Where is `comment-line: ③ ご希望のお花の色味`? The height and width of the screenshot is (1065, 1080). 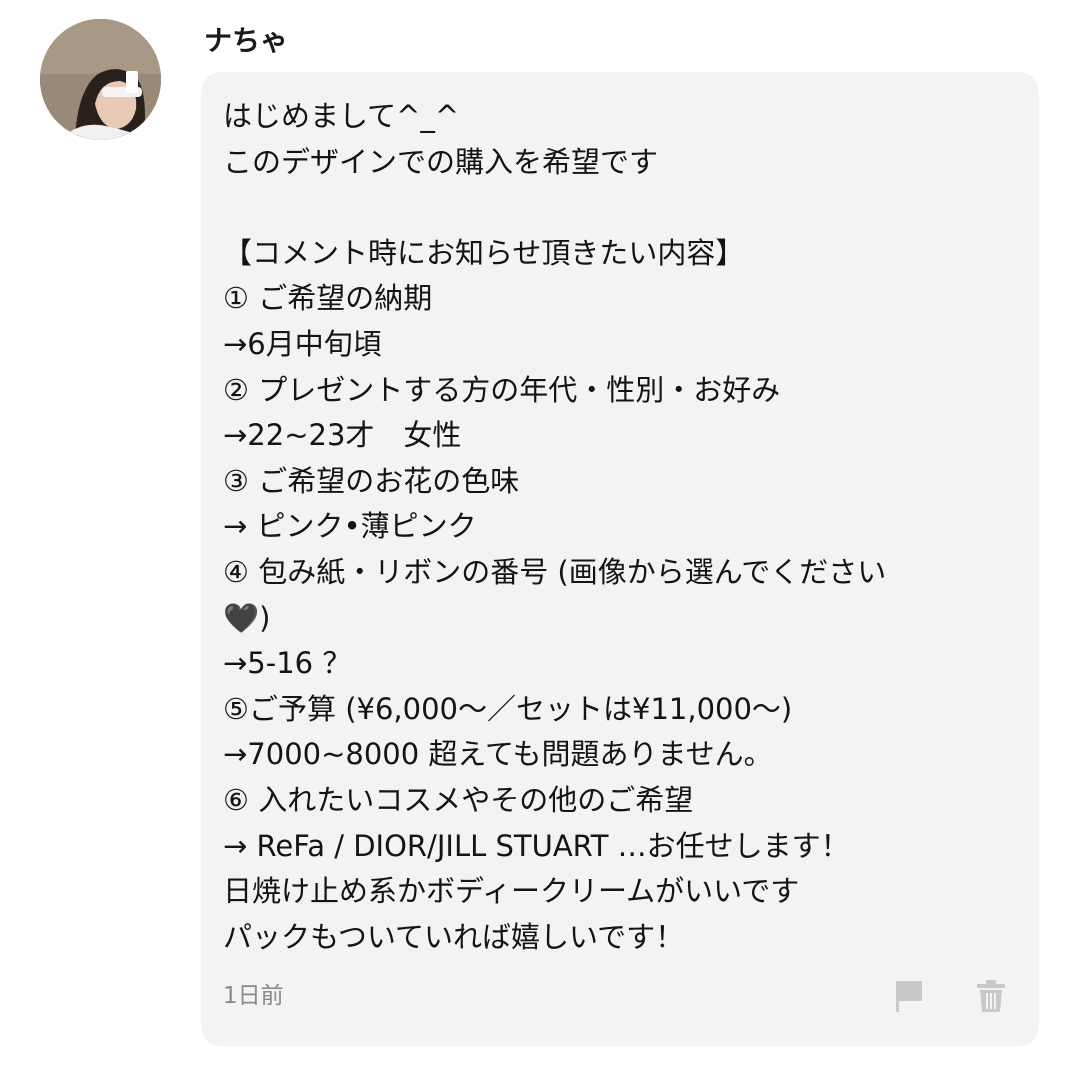 comment-line: ③ ご希望のお花の色味 is located at coordinates (371, 480).